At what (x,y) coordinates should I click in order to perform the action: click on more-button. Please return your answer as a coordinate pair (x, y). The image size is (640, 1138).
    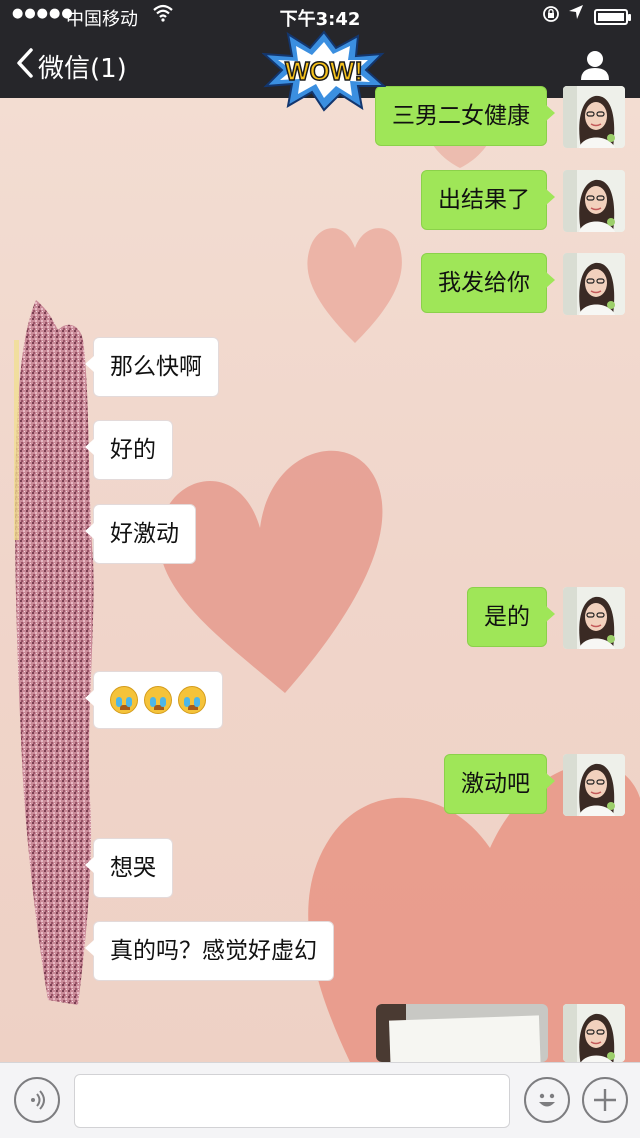
    Looking at the image, I should click on (605, 1100).